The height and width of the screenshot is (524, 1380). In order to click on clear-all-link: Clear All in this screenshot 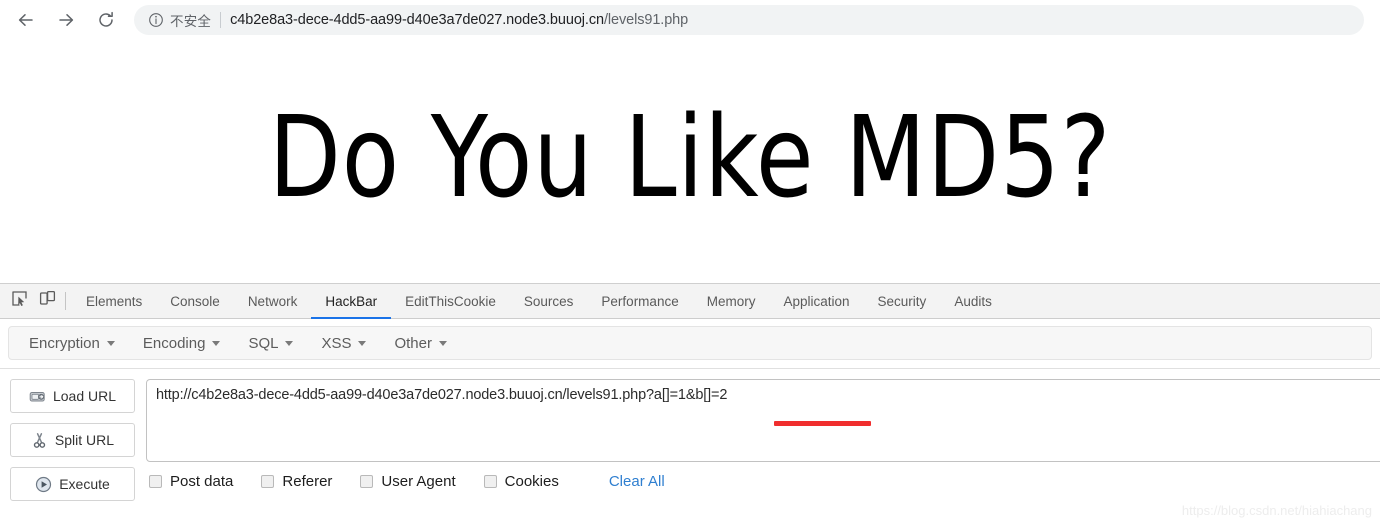, I will do `click(637, 481)`.